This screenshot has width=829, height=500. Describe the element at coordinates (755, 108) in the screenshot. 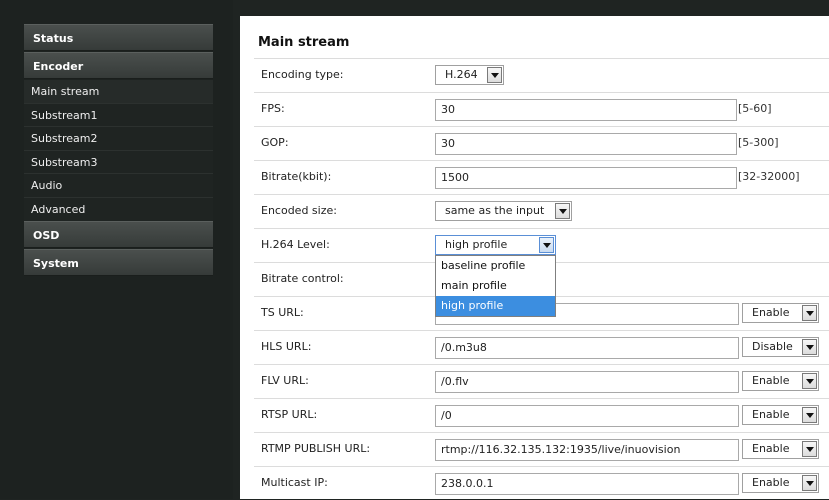

I see `fps-range: [5-60]` at that location.